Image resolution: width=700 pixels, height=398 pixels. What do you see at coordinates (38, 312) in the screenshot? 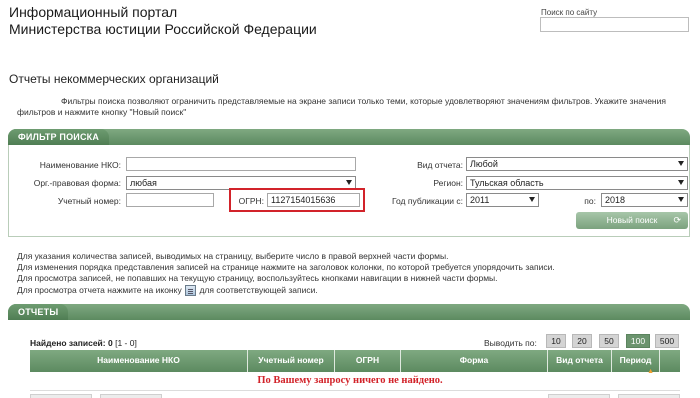
I see `reports-tab: ОТЧЕТЫ` at bounding box center [38, 312].